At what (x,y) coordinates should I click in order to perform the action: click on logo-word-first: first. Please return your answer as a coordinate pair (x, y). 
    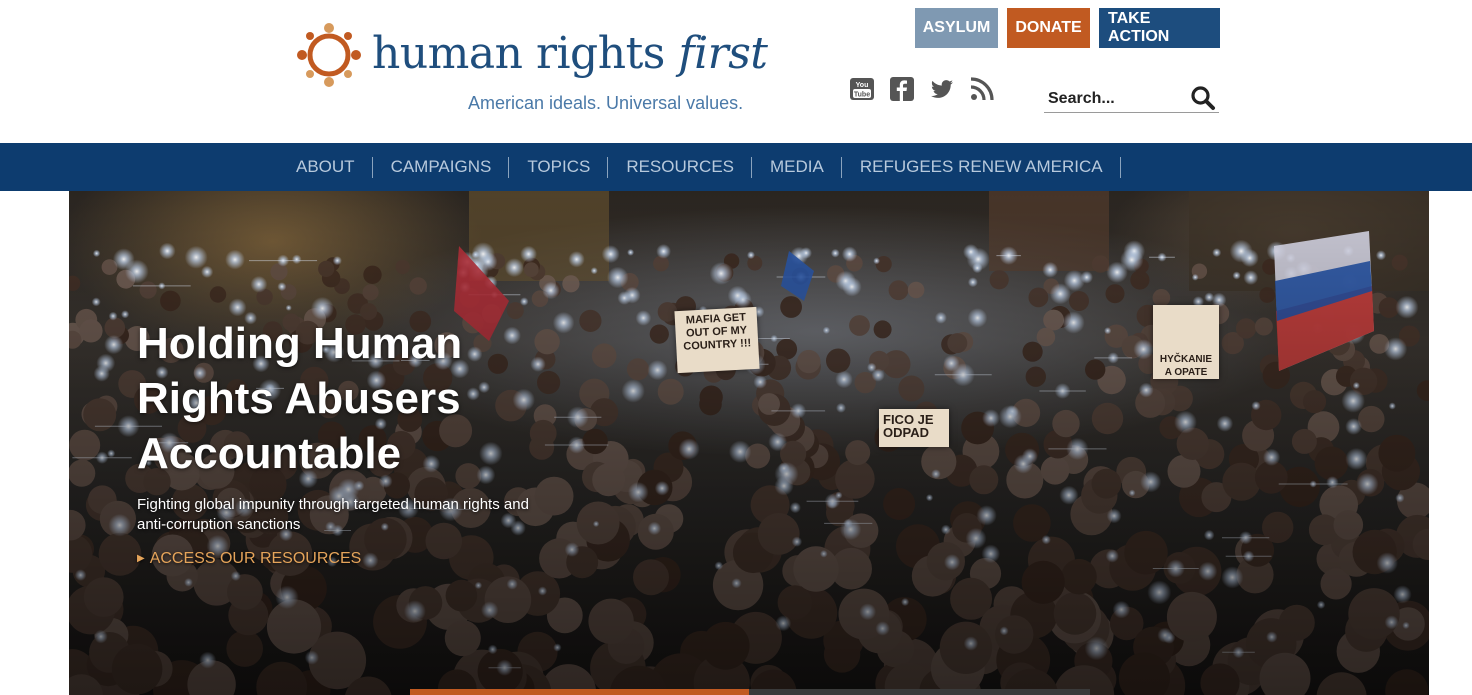
    Looking at the image, I should click on (723, 53).